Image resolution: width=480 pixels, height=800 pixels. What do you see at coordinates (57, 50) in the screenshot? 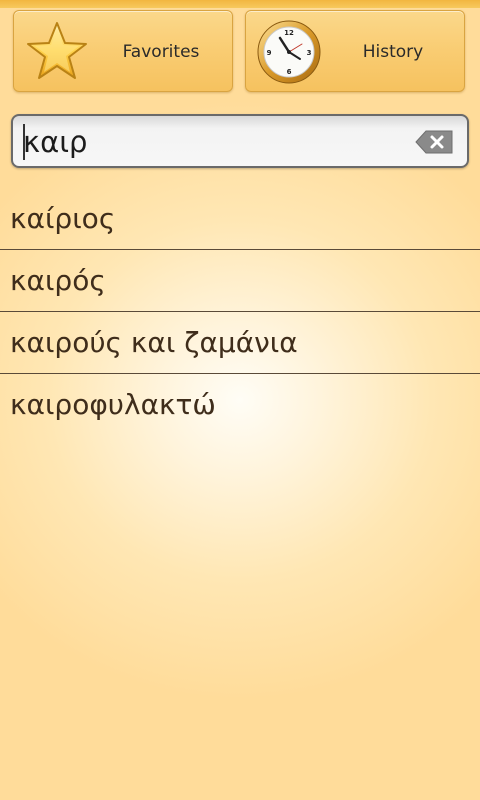
I see `star-icon` at bounding box center [57, 50].